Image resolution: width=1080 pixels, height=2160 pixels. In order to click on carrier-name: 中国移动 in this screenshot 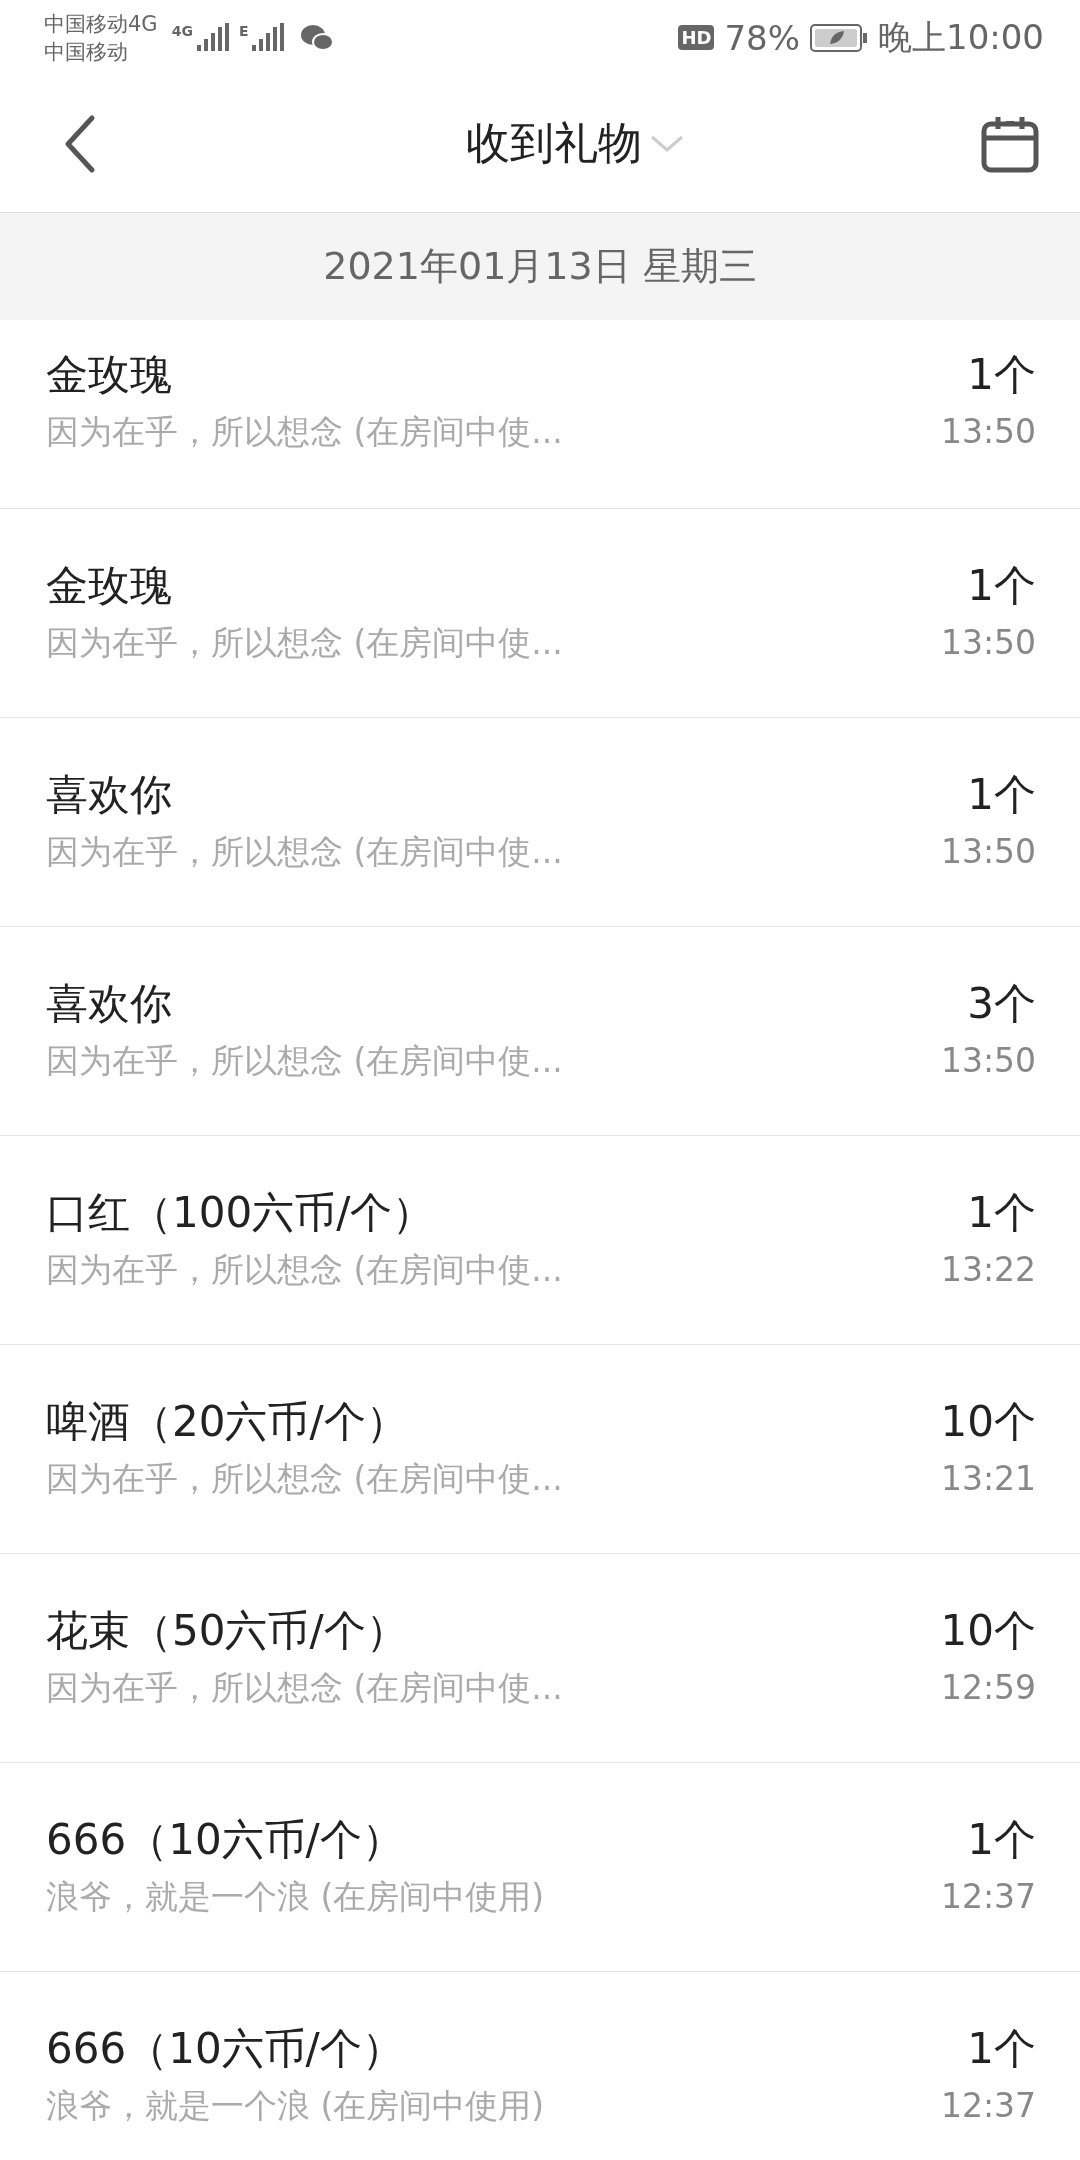, I will do `click(86, 52)`.